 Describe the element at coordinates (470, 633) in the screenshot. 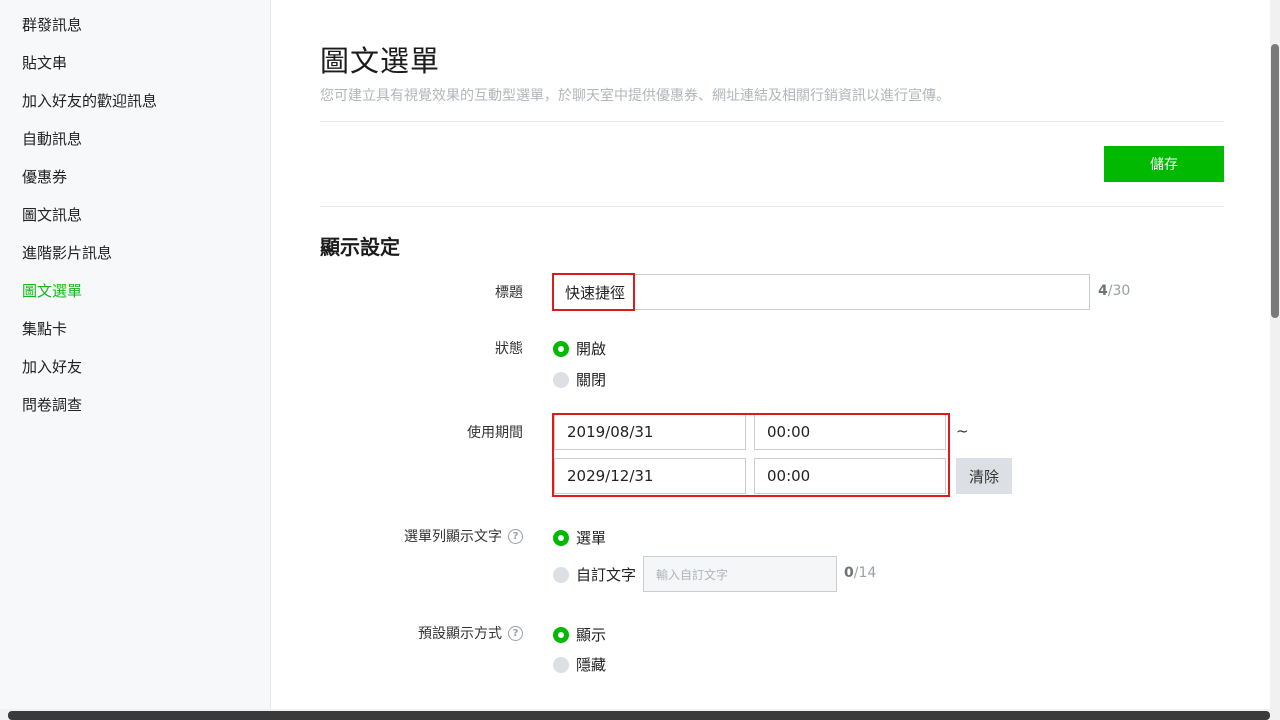

I see `default-display-label: 預設顯示方式?` at that location.